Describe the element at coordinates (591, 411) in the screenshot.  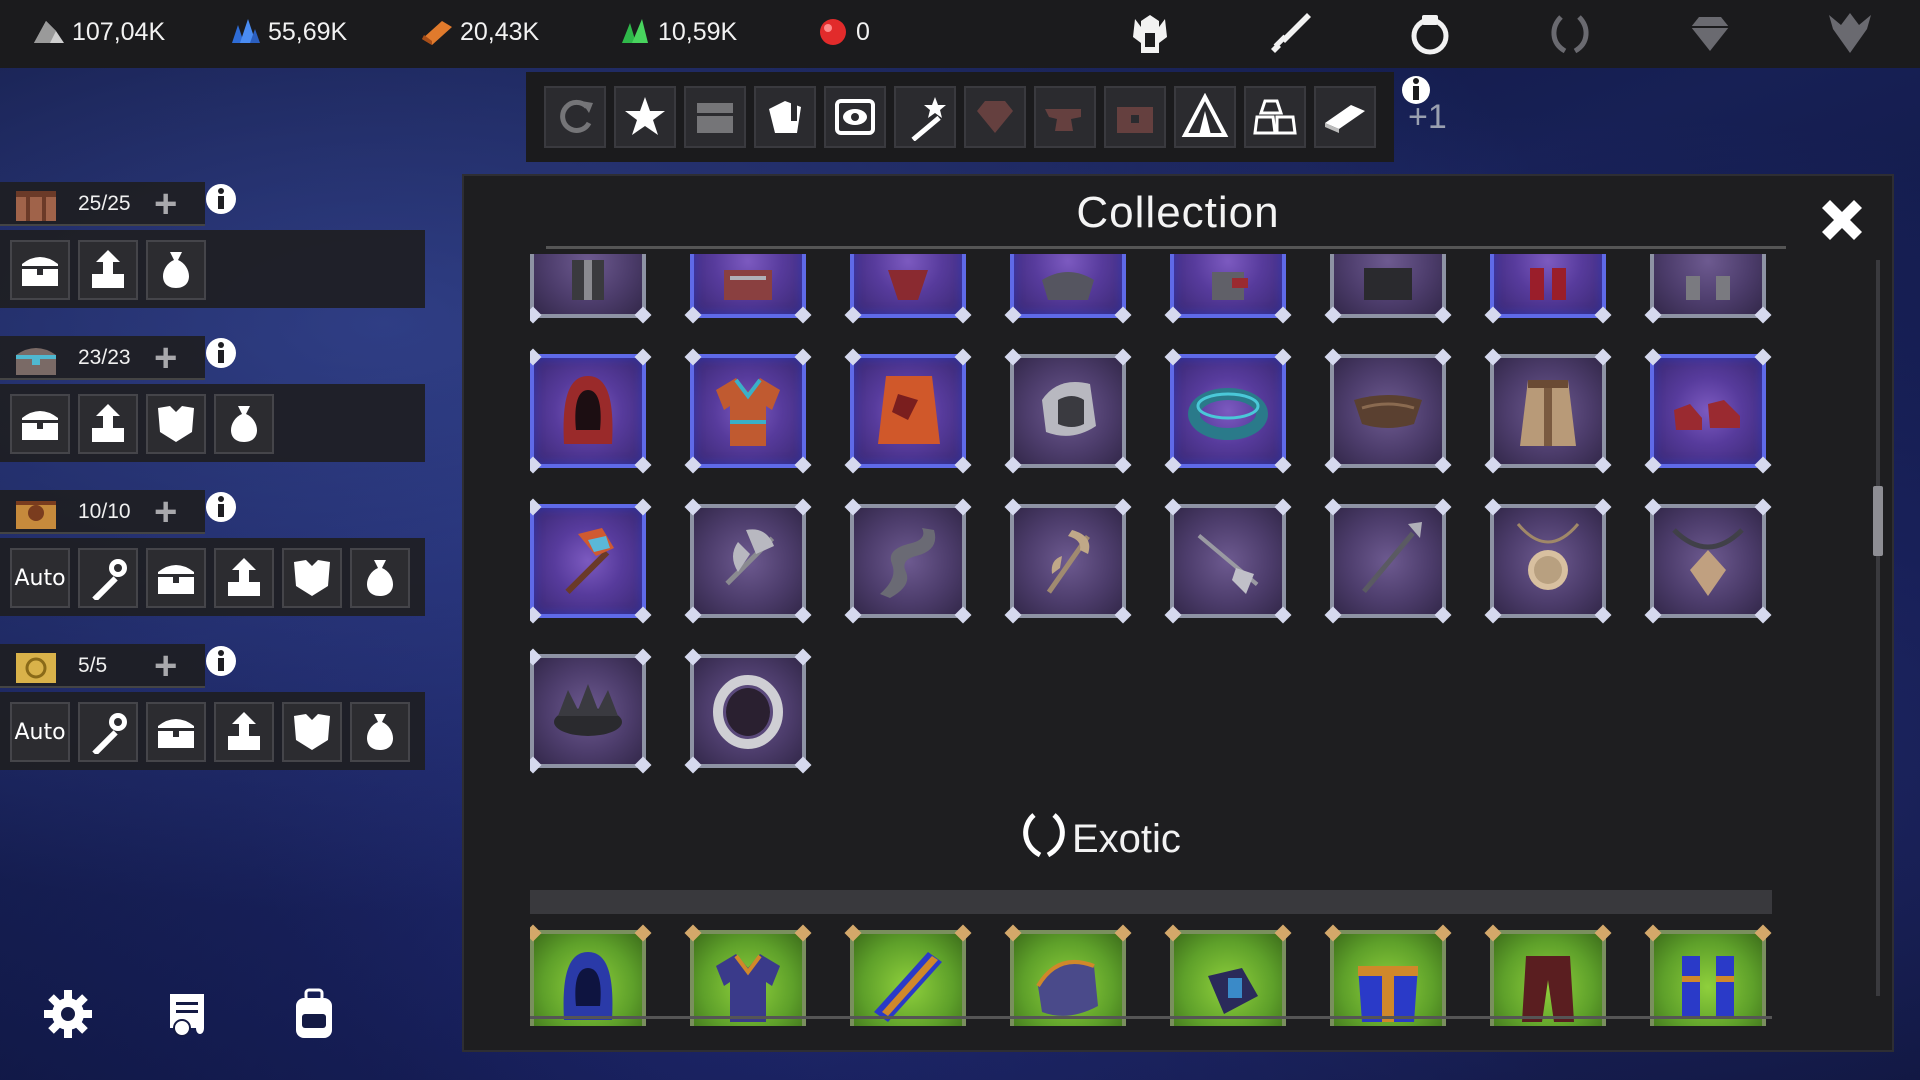
I see `collection-item-hood` at that location.